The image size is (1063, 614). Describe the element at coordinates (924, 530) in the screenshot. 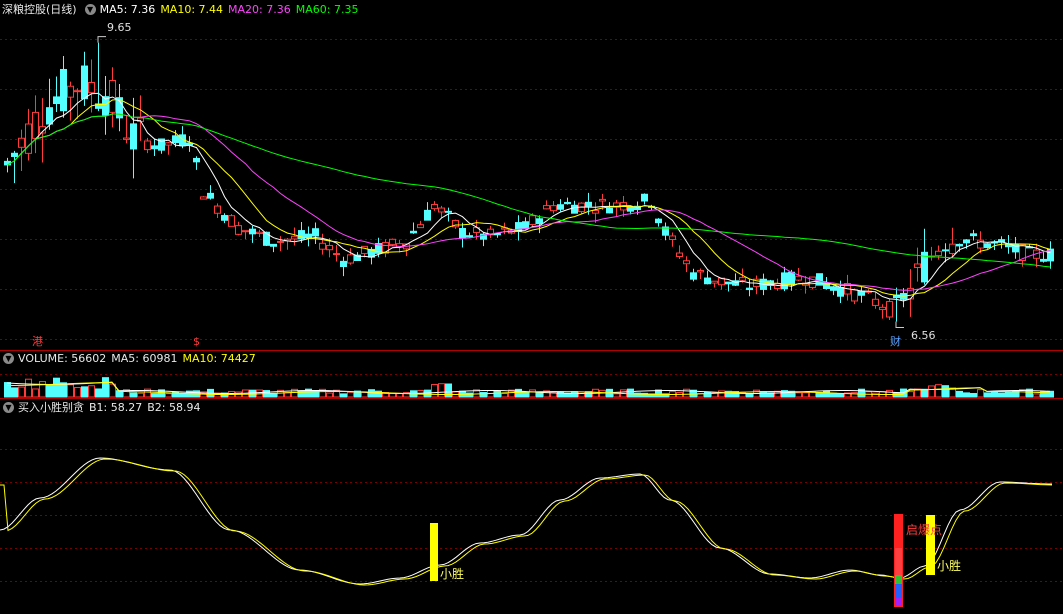

I see `signal-label-start: 启爆点` at that location.